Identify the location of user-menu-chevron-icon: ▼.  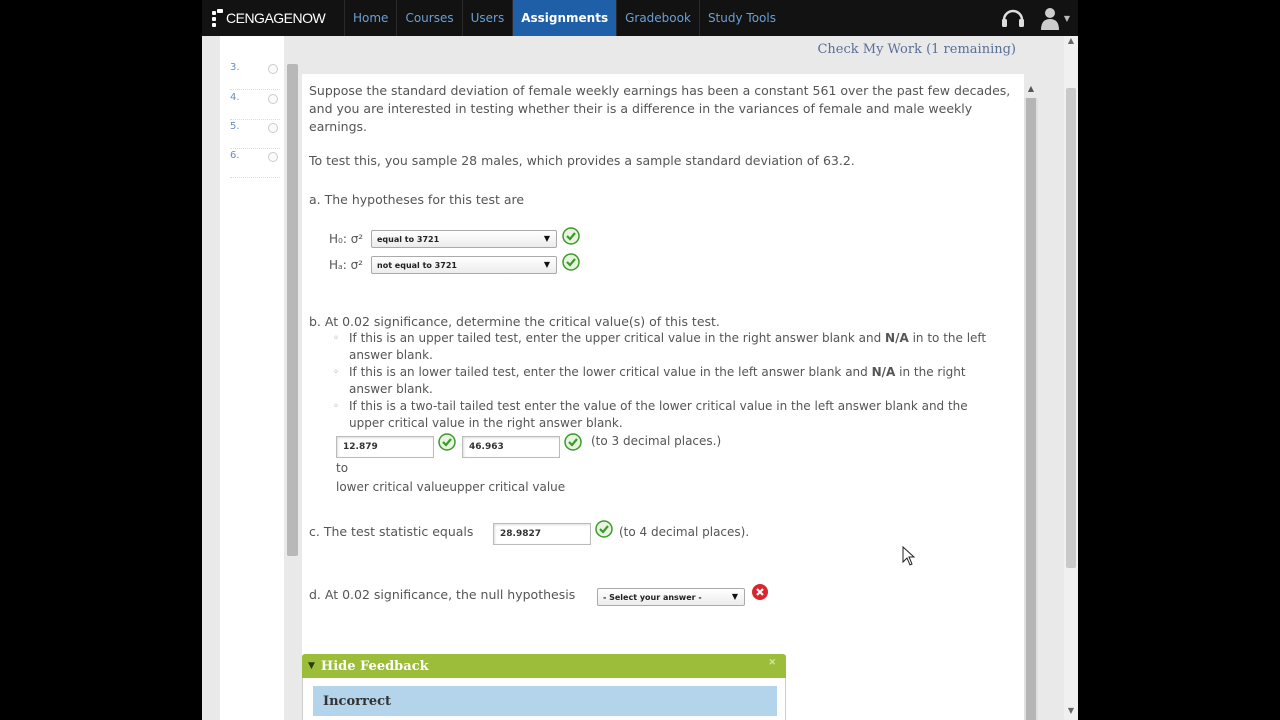
(1067, 18).